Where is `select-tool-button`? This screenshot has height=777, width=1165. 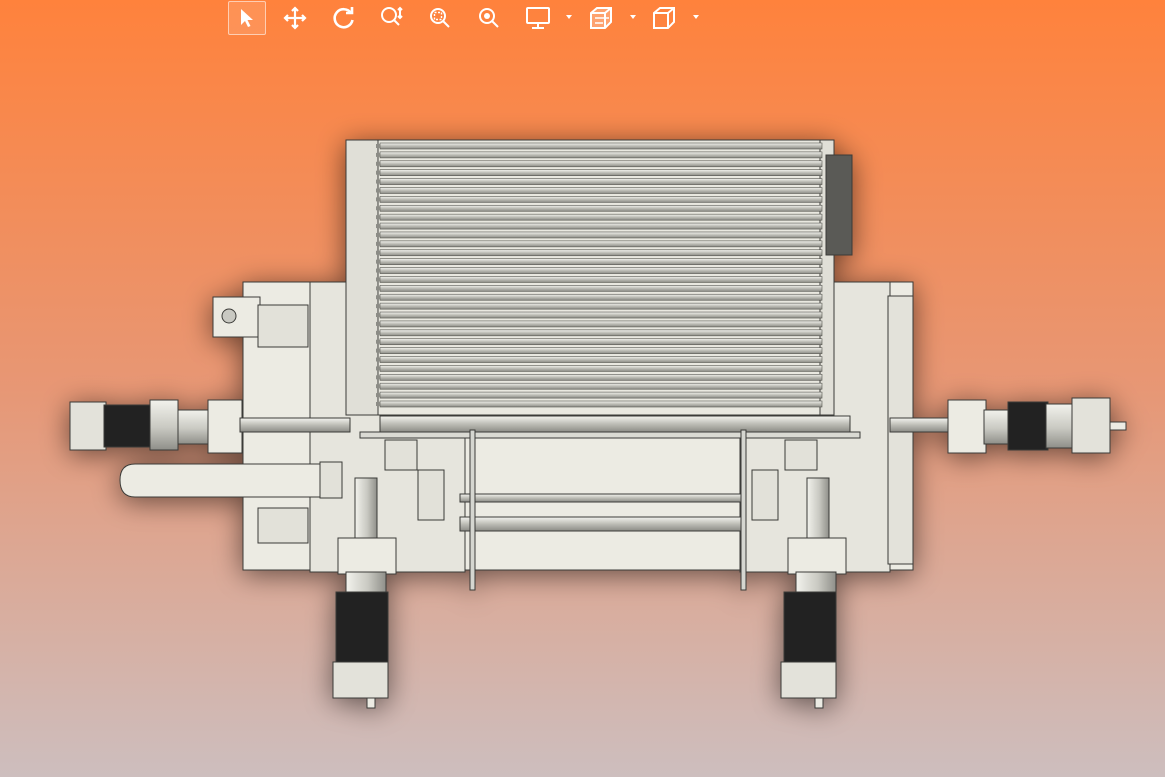
select-tool-button is located at coordinates (247, 18).